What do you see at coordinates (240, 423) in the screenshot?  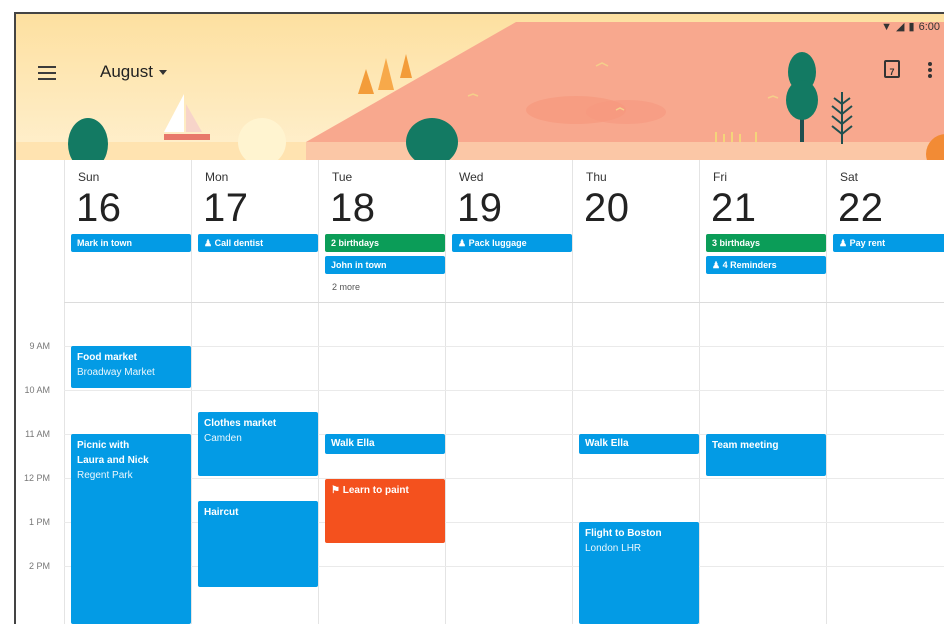 I see `event-title: Clothes market` at bounding box center [240, 423].